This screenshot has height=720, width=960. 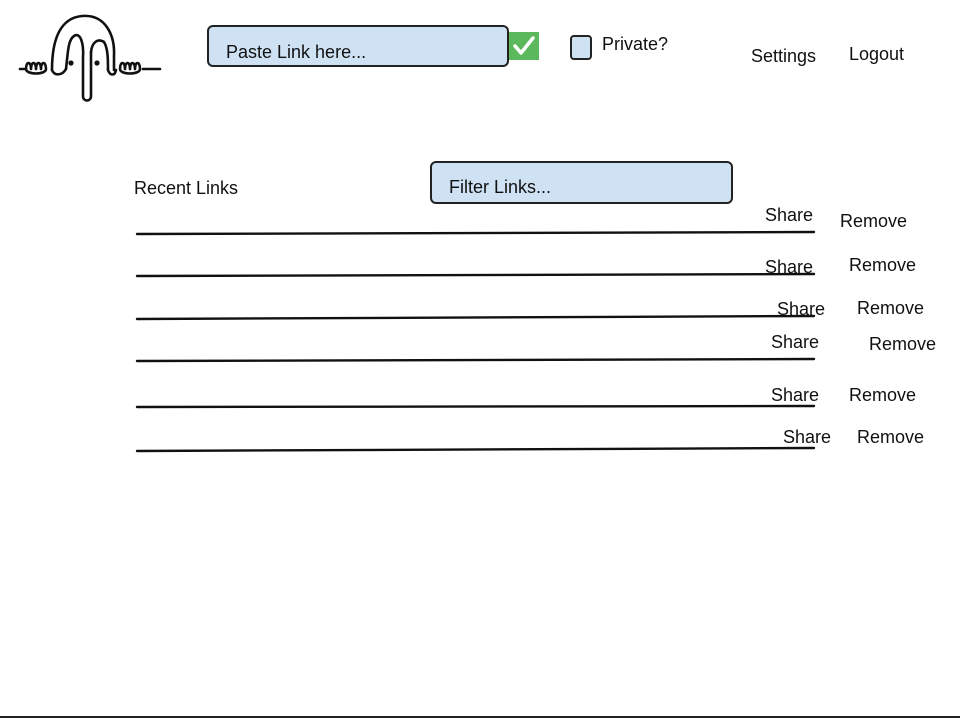 What do you see at coordinates (890, 308) in the screenshot?
I see `remove-link-3: Remove` at bounding box center [890, 308].